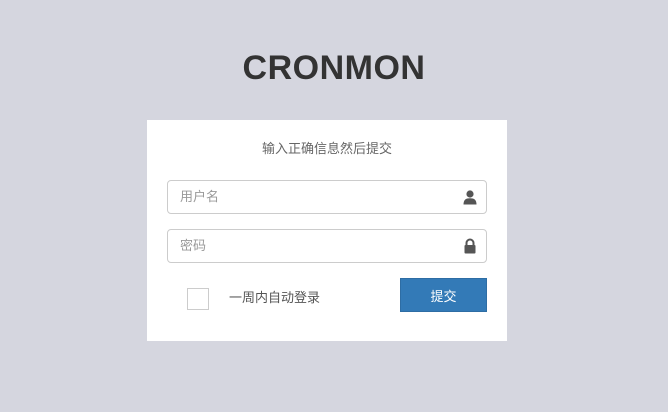 The image size is (668, 412). What do you see at coordinates (443, 295) in the screenshot?
I see `submit-button: 提交` at bounding box center [443, 295].